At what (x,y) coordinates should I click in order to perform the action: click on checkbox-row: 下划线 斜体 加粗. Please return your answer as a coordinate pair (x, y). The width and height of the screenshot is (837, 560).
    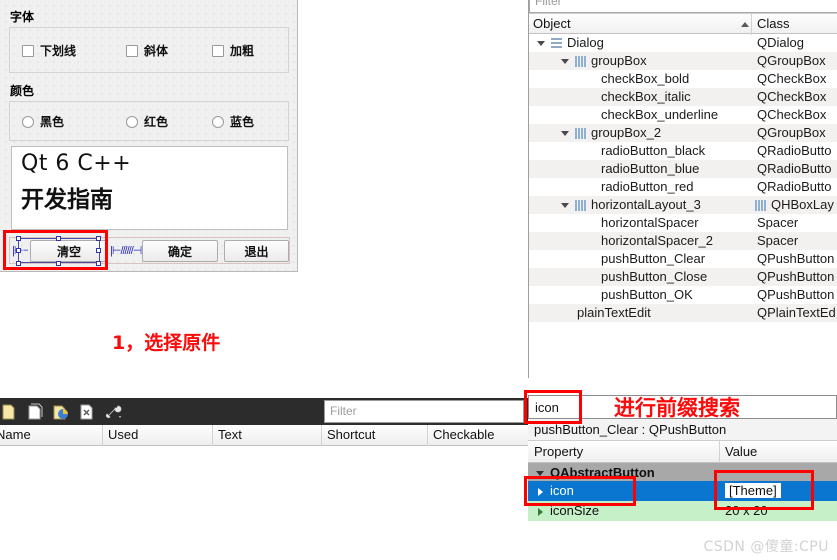
    Looking at the image, I should click on (138, 50).